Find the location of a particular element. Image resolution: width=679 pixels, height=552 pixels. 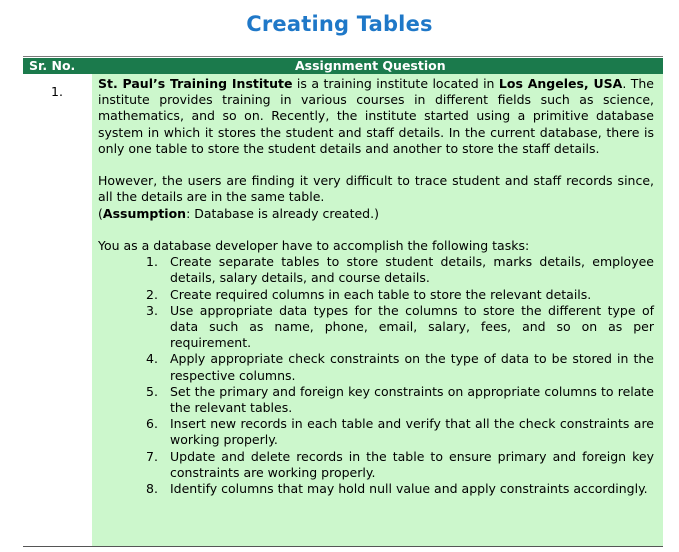

task-number: 3. is located at coordinates (152, 310).